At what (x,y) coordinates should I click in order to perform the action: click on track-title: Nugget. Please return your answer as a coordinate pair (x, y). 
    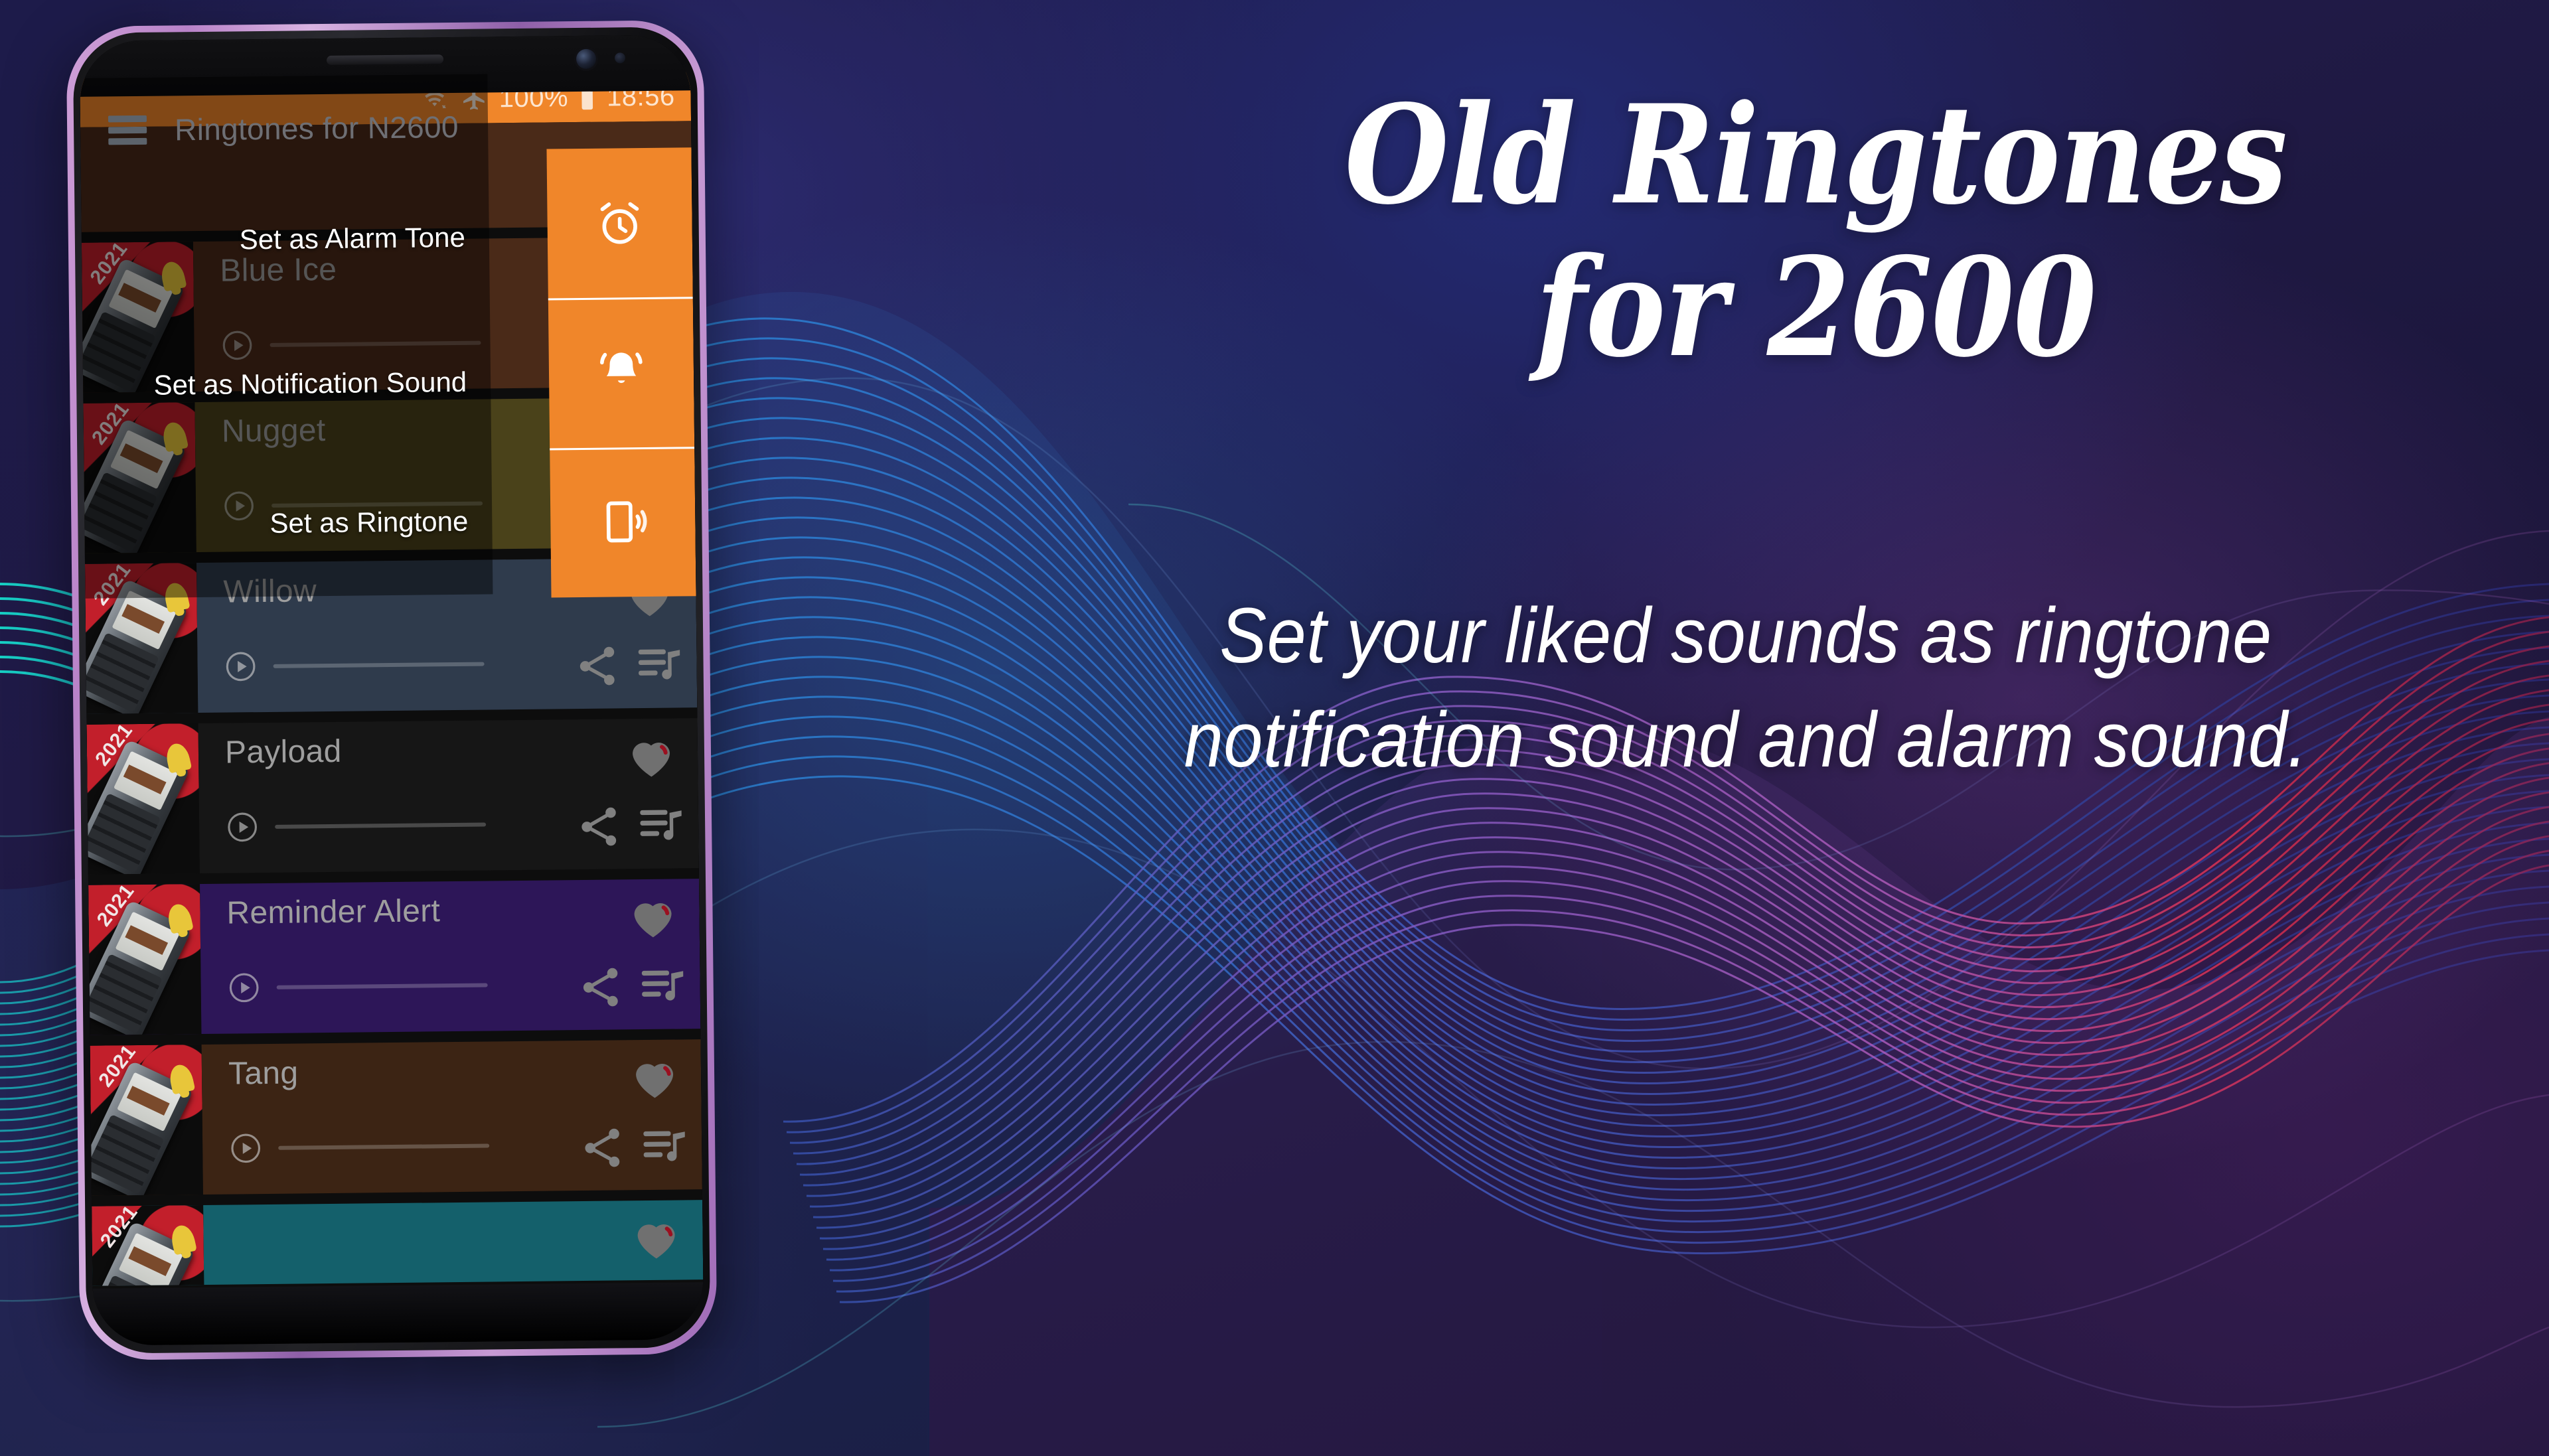
    Looking at the image, I should click on (273, 431).